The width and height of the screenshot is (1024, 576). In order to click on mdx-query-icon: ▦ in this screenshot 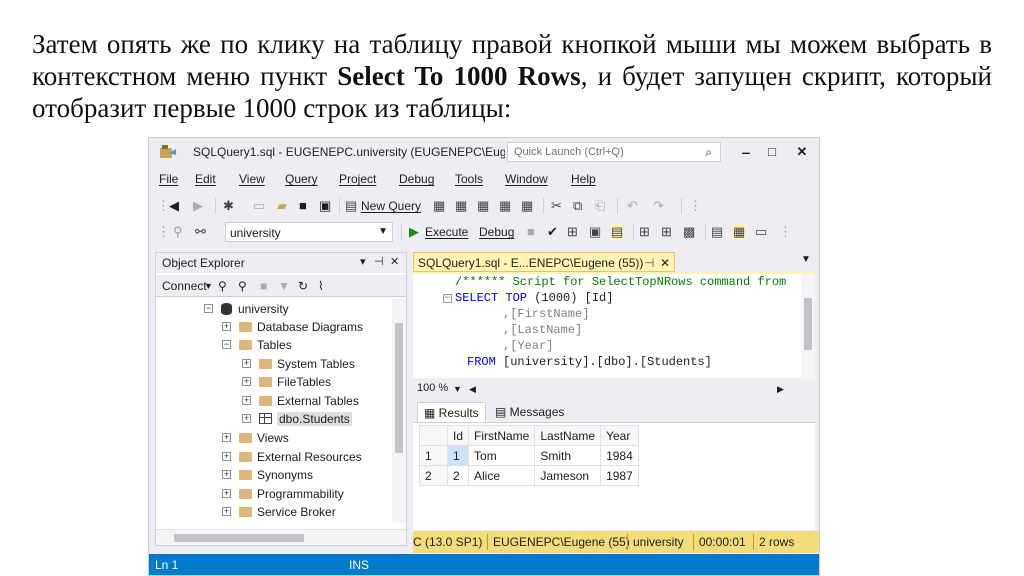, I will do `click(461, 206)`.